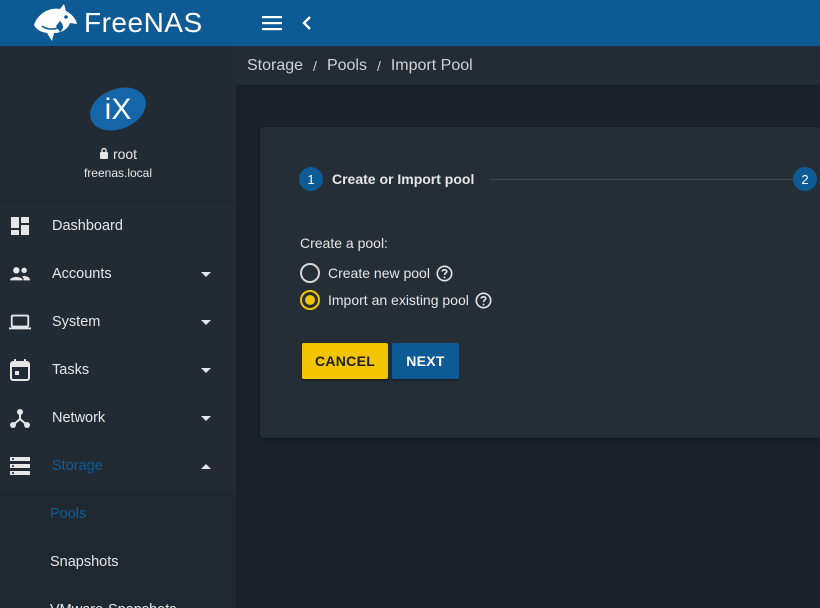 This screenshot has height=608, width=820. What do you see at coordinates (118, 418) in the screenshot?
I see `sidebar-item-network: Network` at bounding box center [118, 418].